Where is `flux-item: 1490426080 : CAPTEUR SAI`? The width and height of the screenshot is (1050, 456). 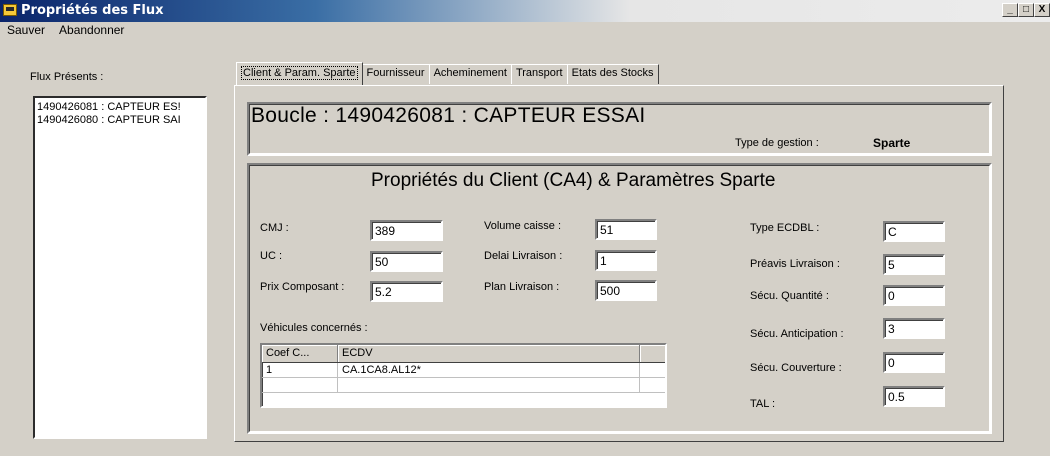 flux-item: 1490426080 : CAPTEUR SAI is located at coordinates (120, 120).